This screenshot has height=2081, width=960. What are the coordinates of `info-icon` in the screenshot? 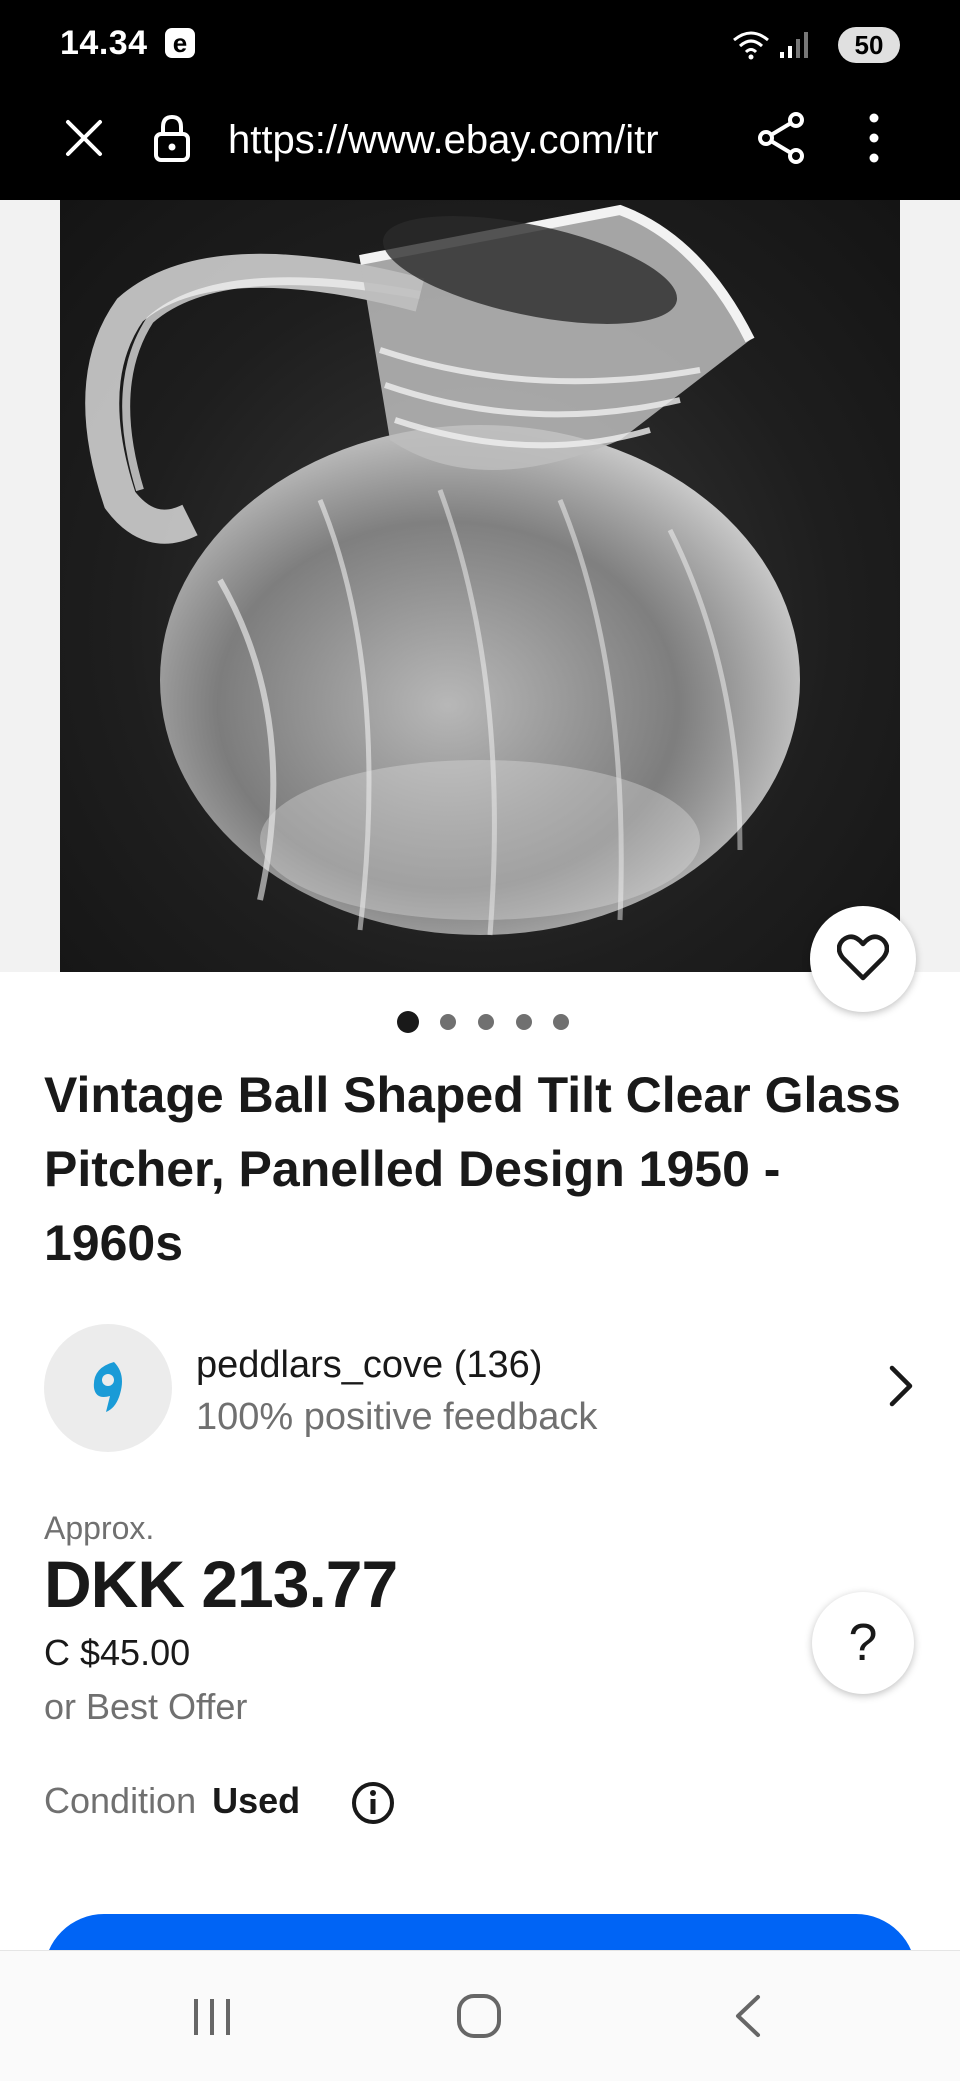 It's located at (373, 1803).